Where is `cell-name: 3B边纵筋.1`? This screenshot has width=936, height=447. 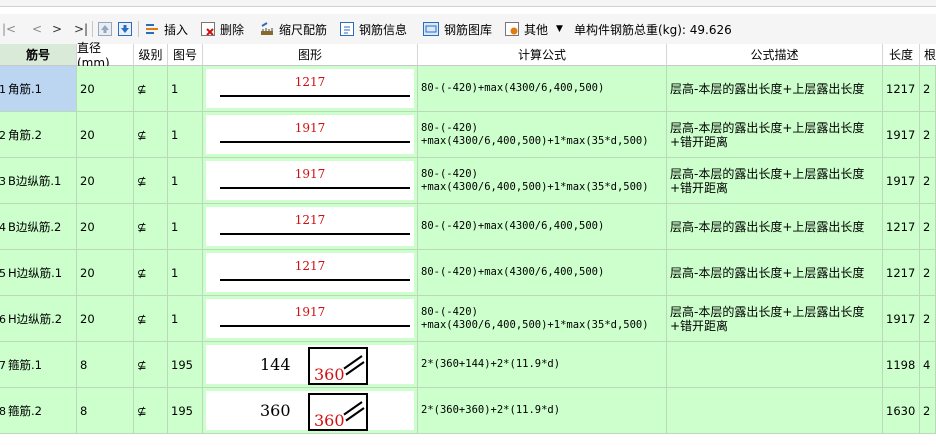 cell-name: 3B边纵筋.1 is located at coordinates (38, 181).